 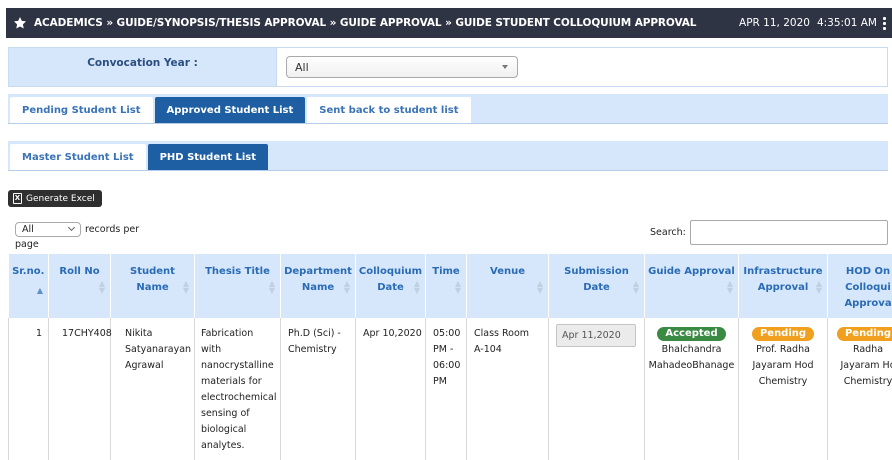 What do you see at coordinates (868, 287) in the screenshot?
I see `column-header-label: Colloqui` at bounding box center [868, 287].